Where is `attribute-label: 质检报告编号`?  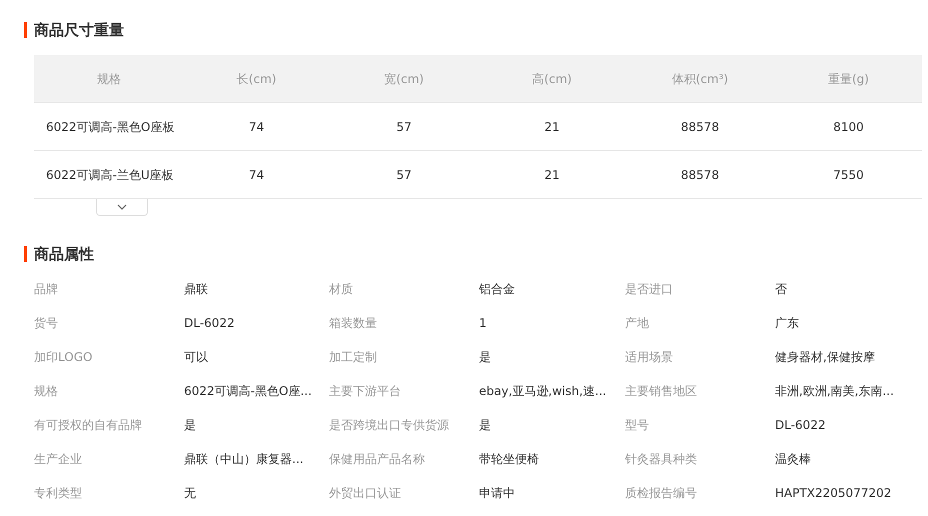
attribute-label: 质检报告编号 is located at coordinates (661, 493).